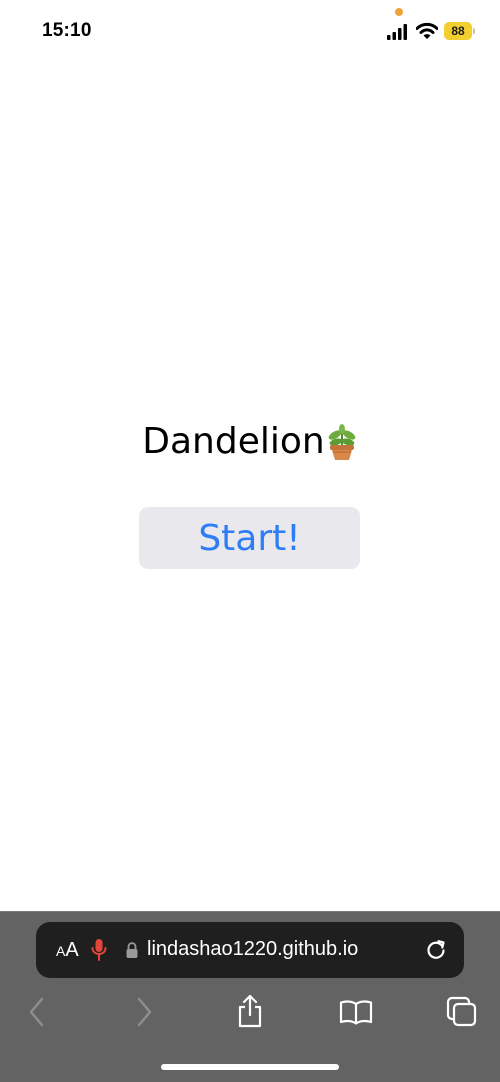 The width and height of the screenshot is (500, 1082). Describe the element at coordinates (436, 949) in the screenshot. I see `reload-icon` at that location.